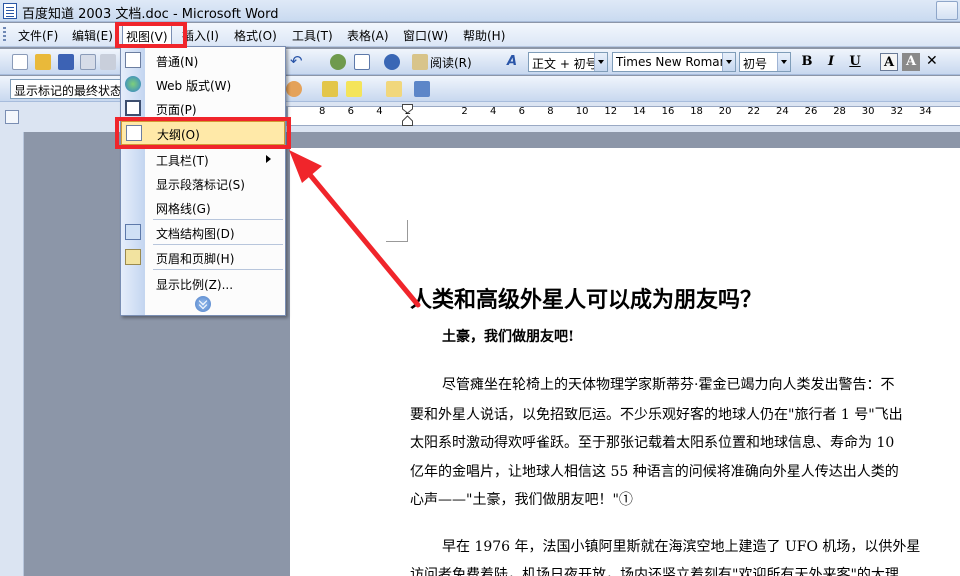 This screenshot has width=960, height=576. I want to click on menu-item-label: 网格线(G), so click(183, 209).